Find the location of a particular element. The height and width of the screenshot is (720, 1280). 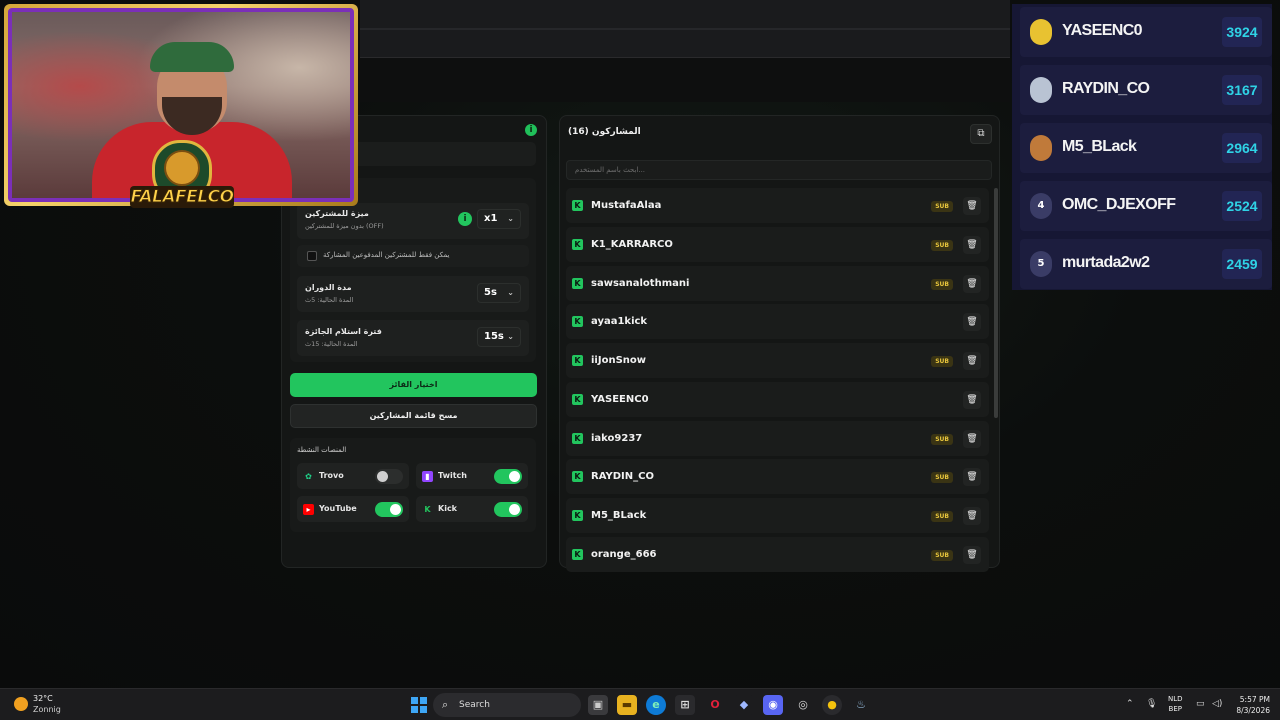

edge-icon: e is located at coordinates (656, 705).